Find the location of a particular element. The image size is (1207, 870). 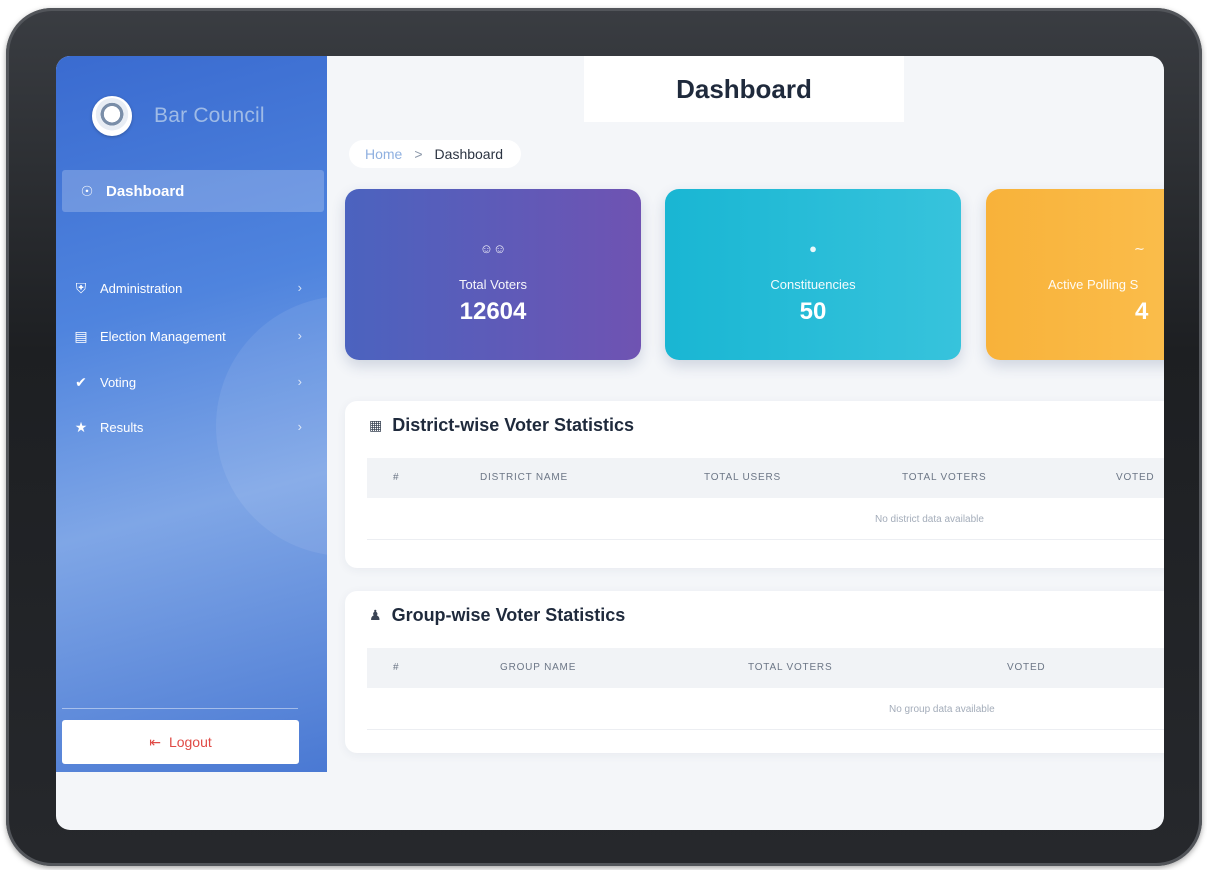

column-header: District Name is located at coordinates (524, 477).